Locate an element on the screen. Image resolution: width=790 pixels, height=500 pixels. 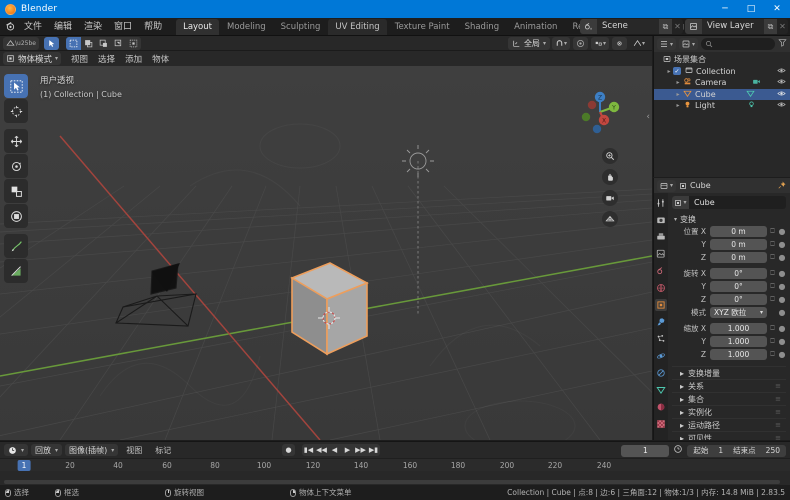
tab-sculpting: Sculpting is located at coordinates (301, 27).